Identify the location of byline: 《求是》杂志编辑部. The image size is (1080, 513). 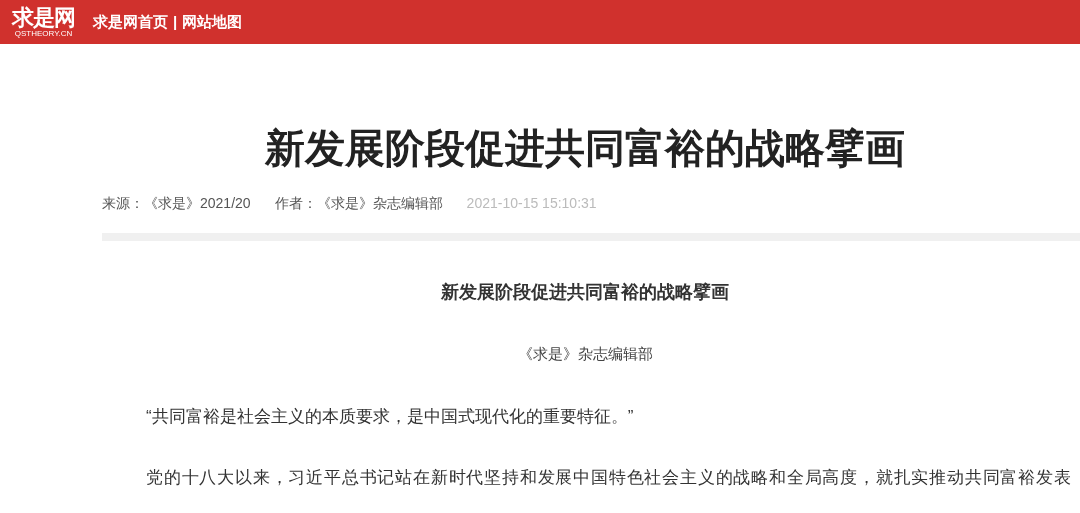
(585, 354).